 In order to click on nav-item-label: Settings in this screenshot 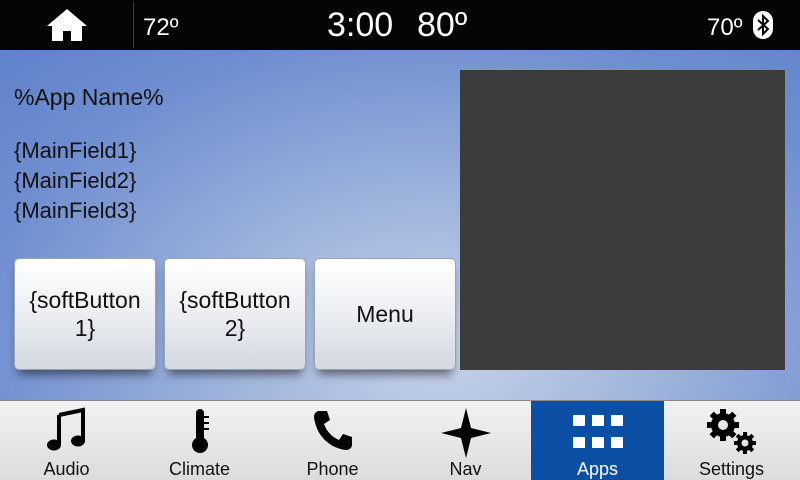, I will do `click(731, 469)`.